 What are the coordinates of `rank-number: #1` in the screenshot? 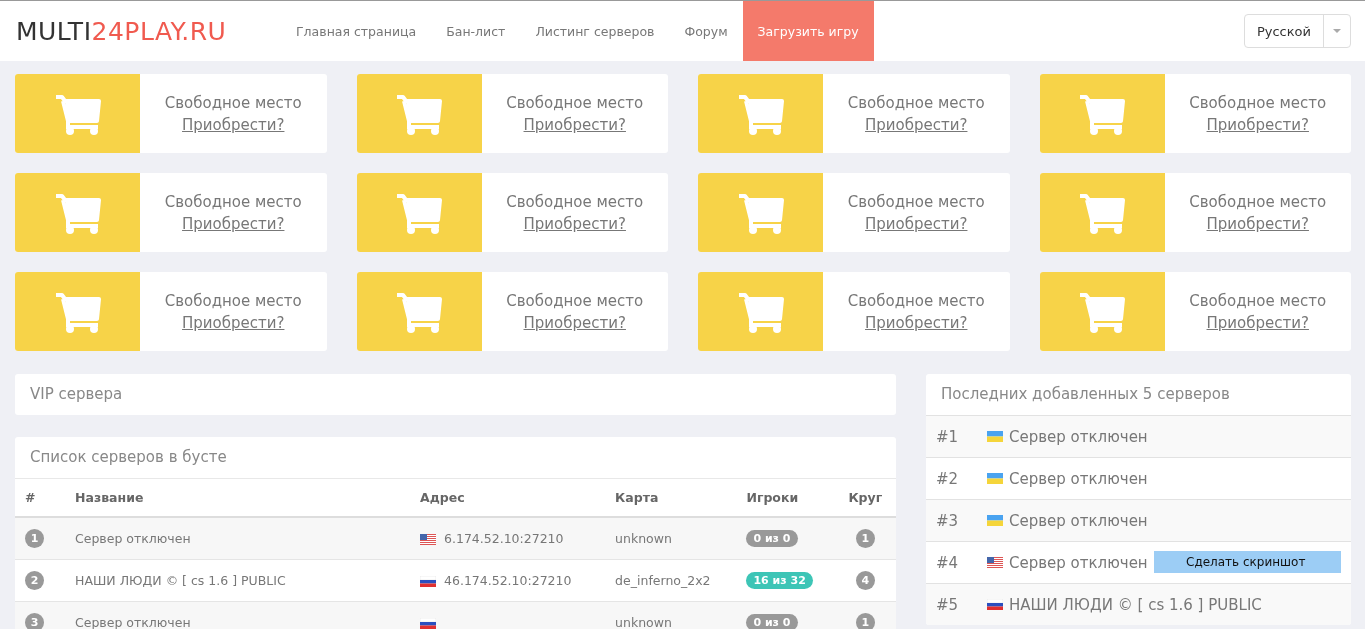 It's located at (948, 436).